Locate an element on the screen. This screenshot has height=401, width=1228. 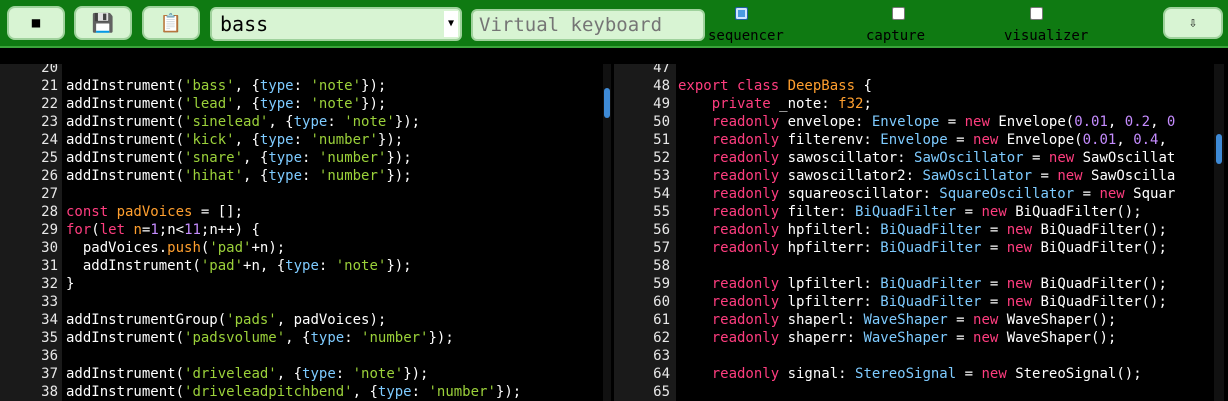
stop-button: ■ is located at coordinates (36, 23).